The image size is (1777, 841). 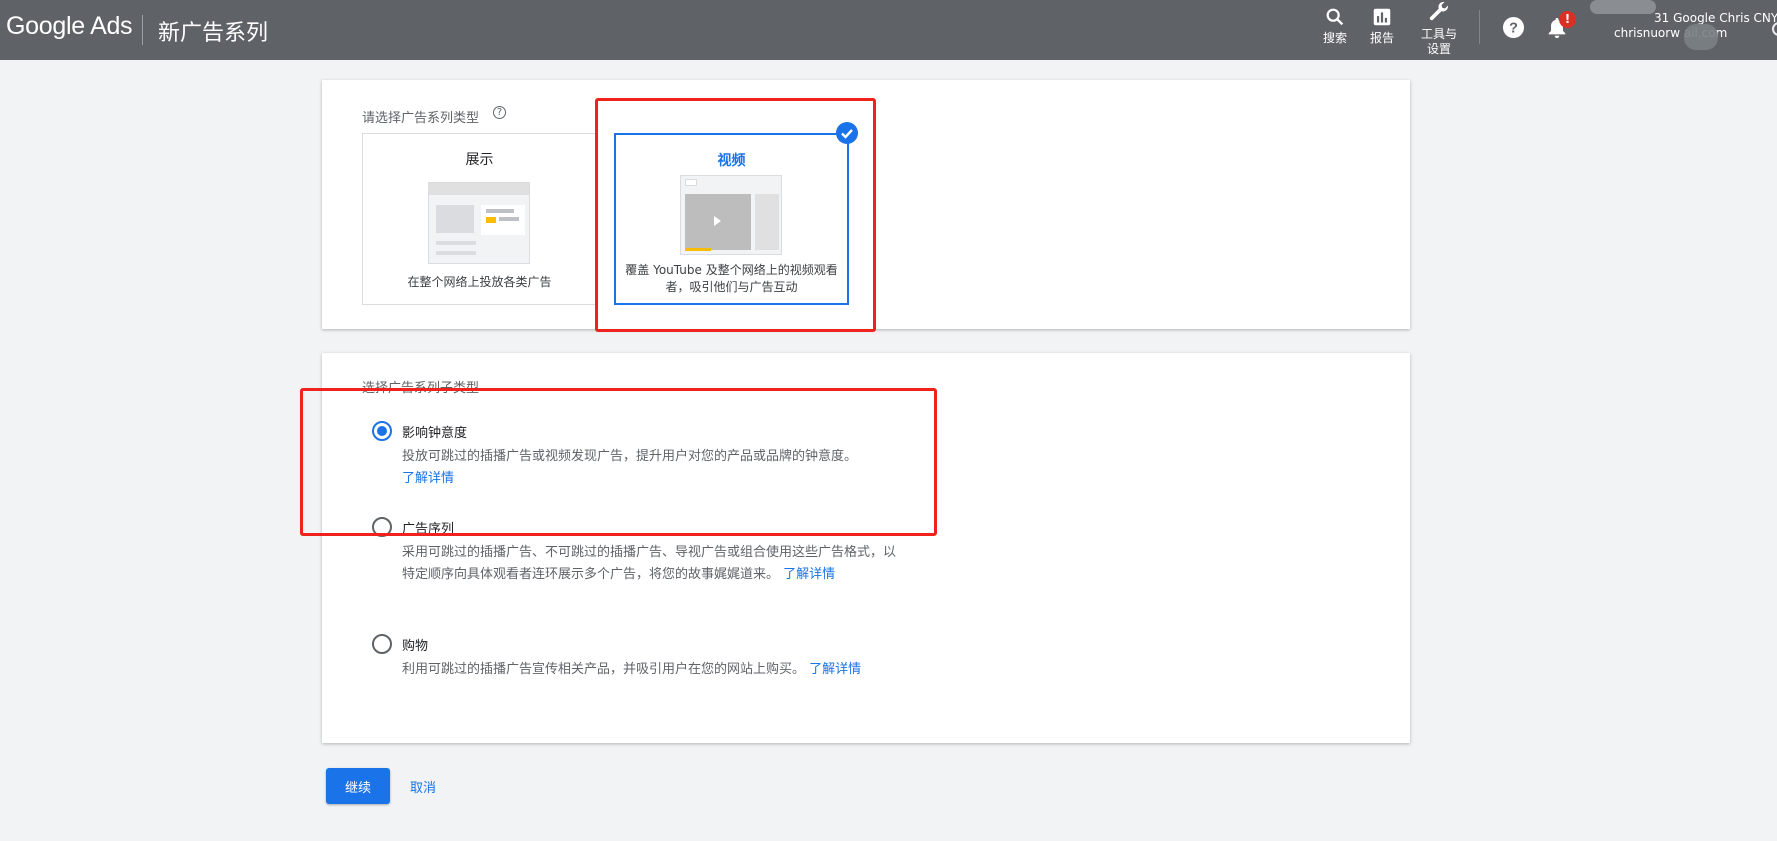 What do you see at coordinates (213, 33) in the screenshot?
I see `page-title: 新广告系列` at bounding box center [213, 33].